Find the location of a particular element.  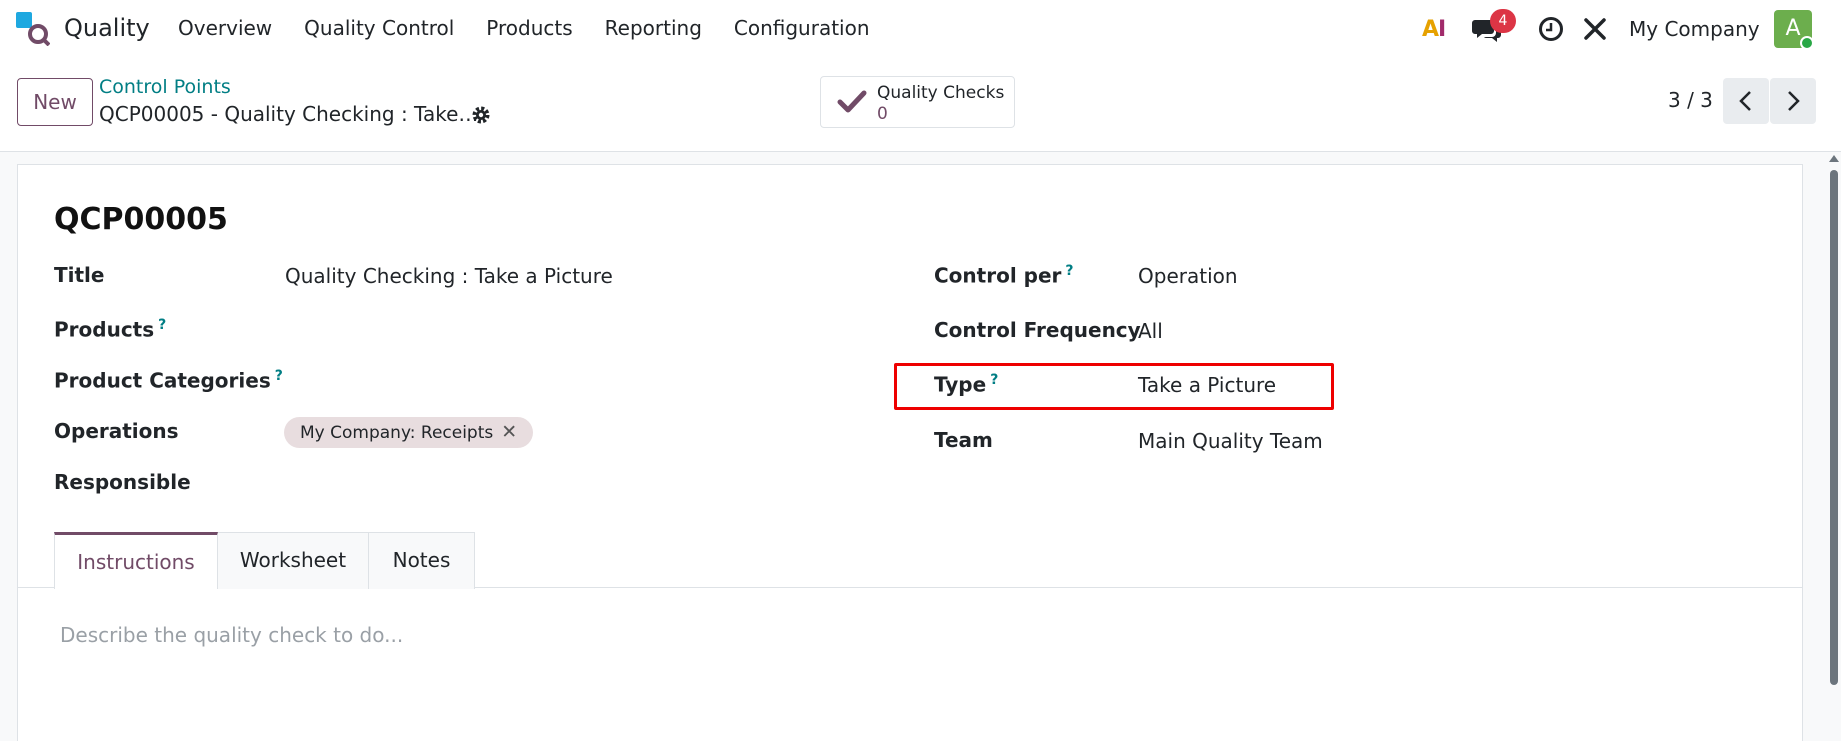

menu-products: Products is located at coordinates (529, 28).